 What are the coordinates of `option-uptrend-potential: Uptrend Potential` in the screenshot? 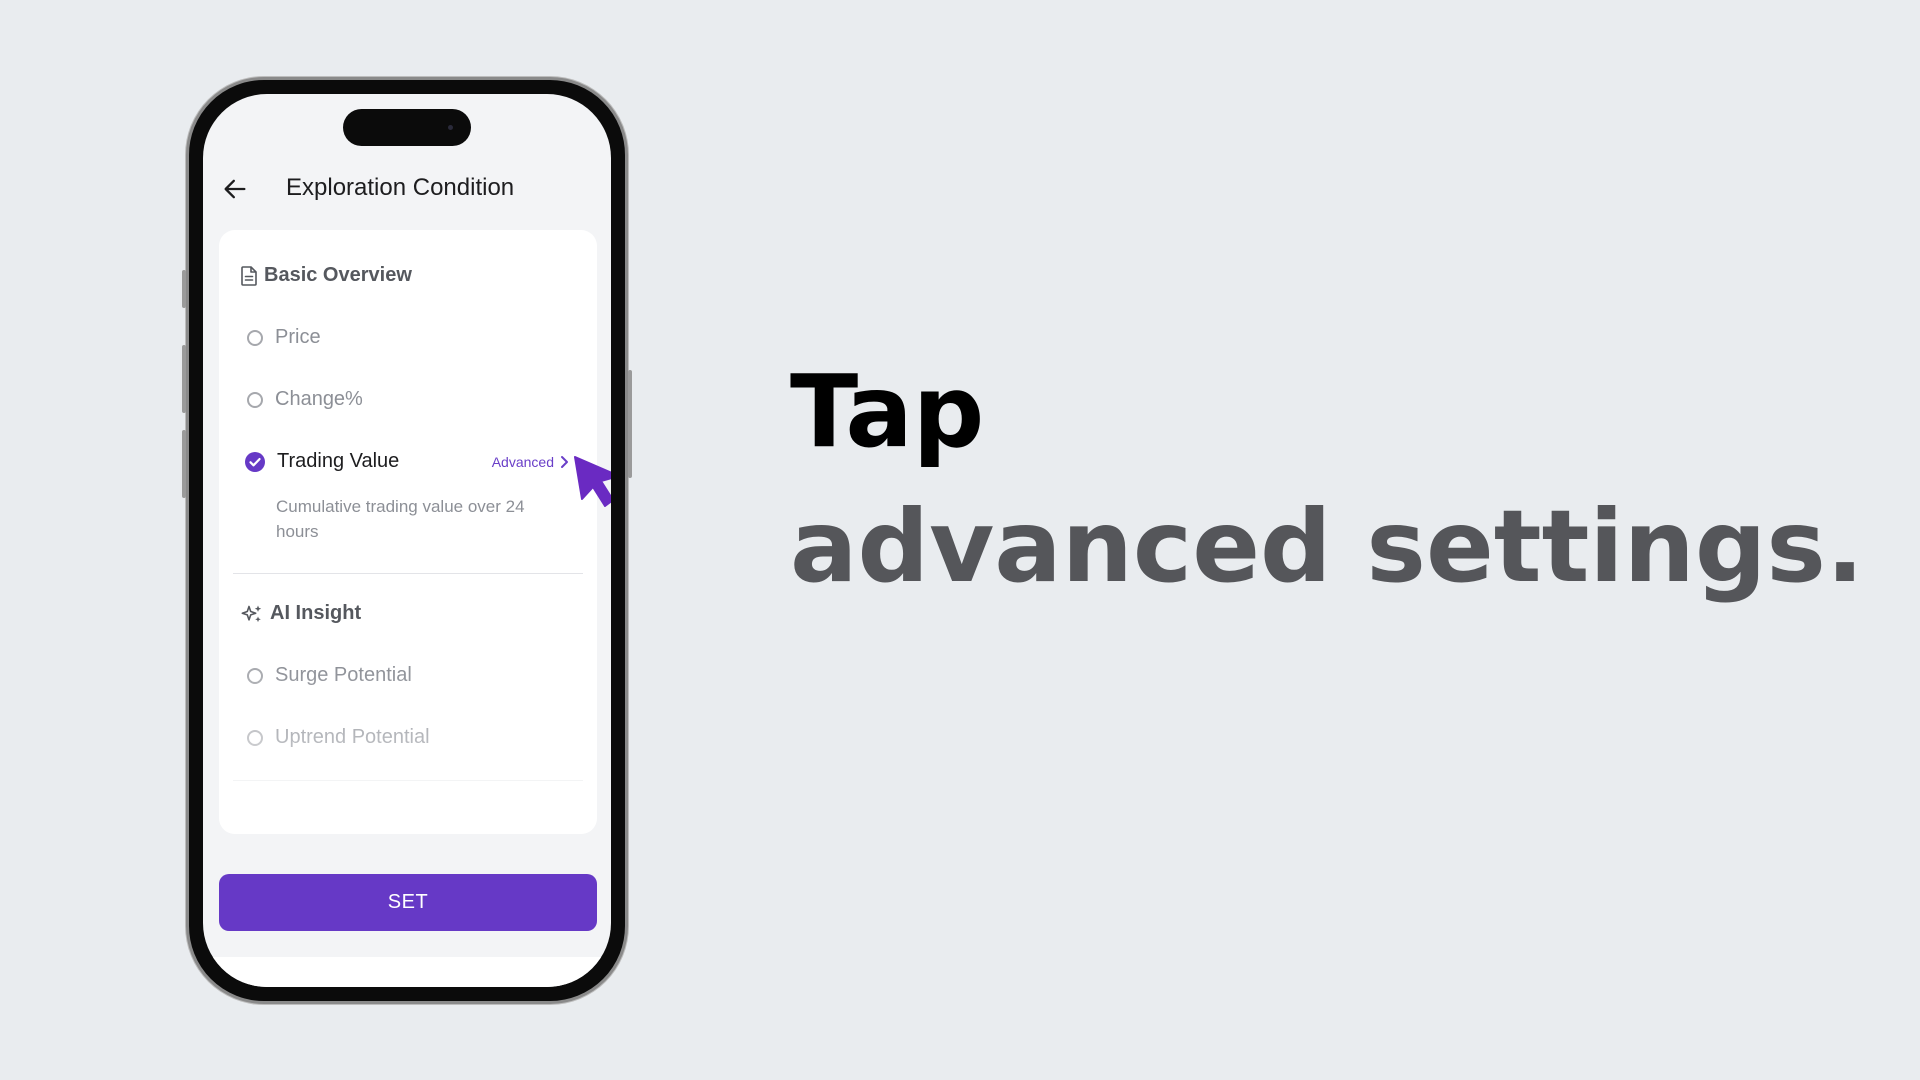 It's located at (338, 737).